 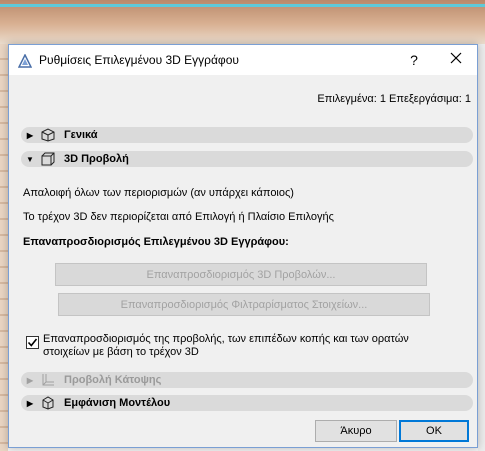 What do you see at coordinates (48, 403) in the screenshot?
I see `model-cube-icon` at bounding box center [48, 403].